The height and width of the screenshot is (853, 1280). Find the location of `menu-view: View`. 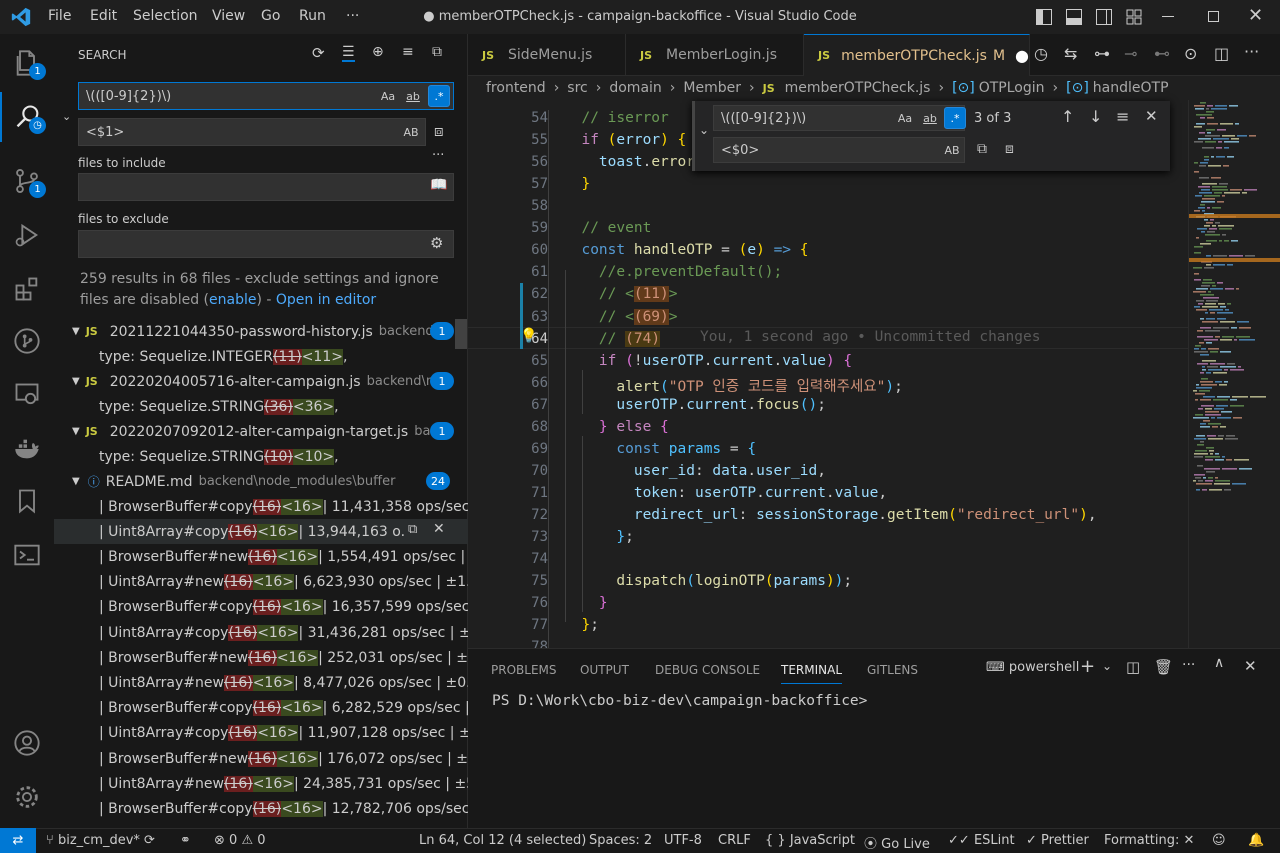

menu-view: View is located at coordinates (228, 16).